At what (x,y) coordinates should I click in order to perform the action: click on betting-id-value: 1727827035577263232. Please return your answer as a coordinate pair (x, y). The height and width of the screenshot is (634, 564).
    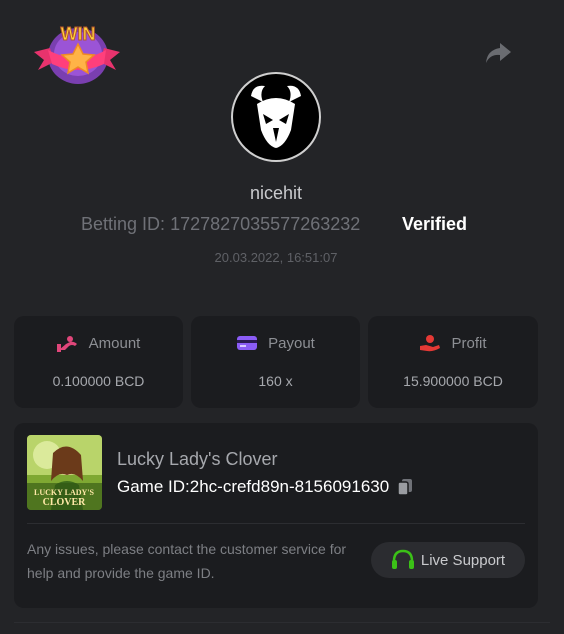
    Looking at the image, I should click on (265, 224).